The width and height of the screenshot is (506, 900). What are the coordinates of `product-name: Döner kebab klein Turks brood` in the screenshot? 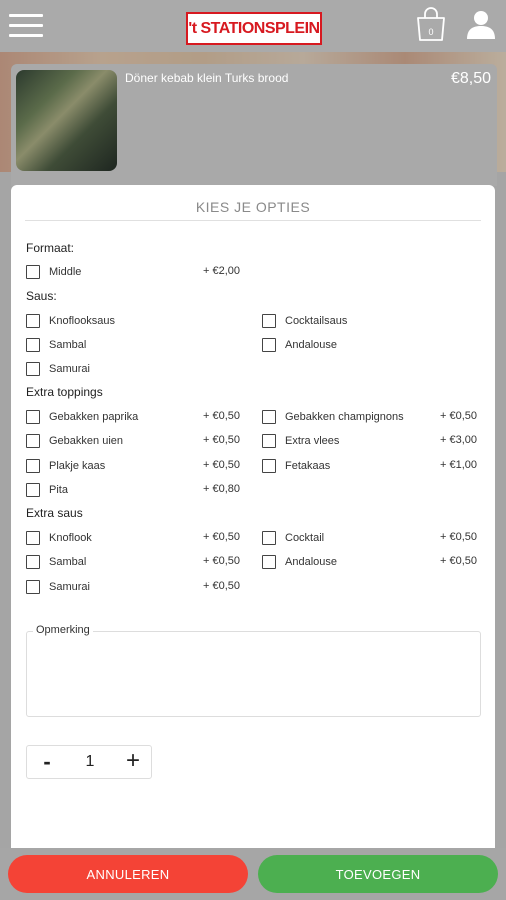 It's located at (207, 78).